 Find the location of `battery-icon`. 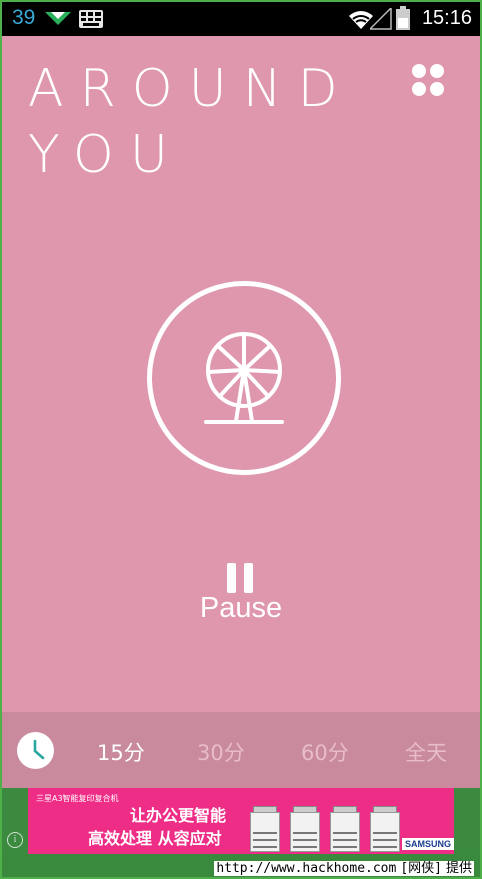

battery-icon is located at coordinates (403, 18).